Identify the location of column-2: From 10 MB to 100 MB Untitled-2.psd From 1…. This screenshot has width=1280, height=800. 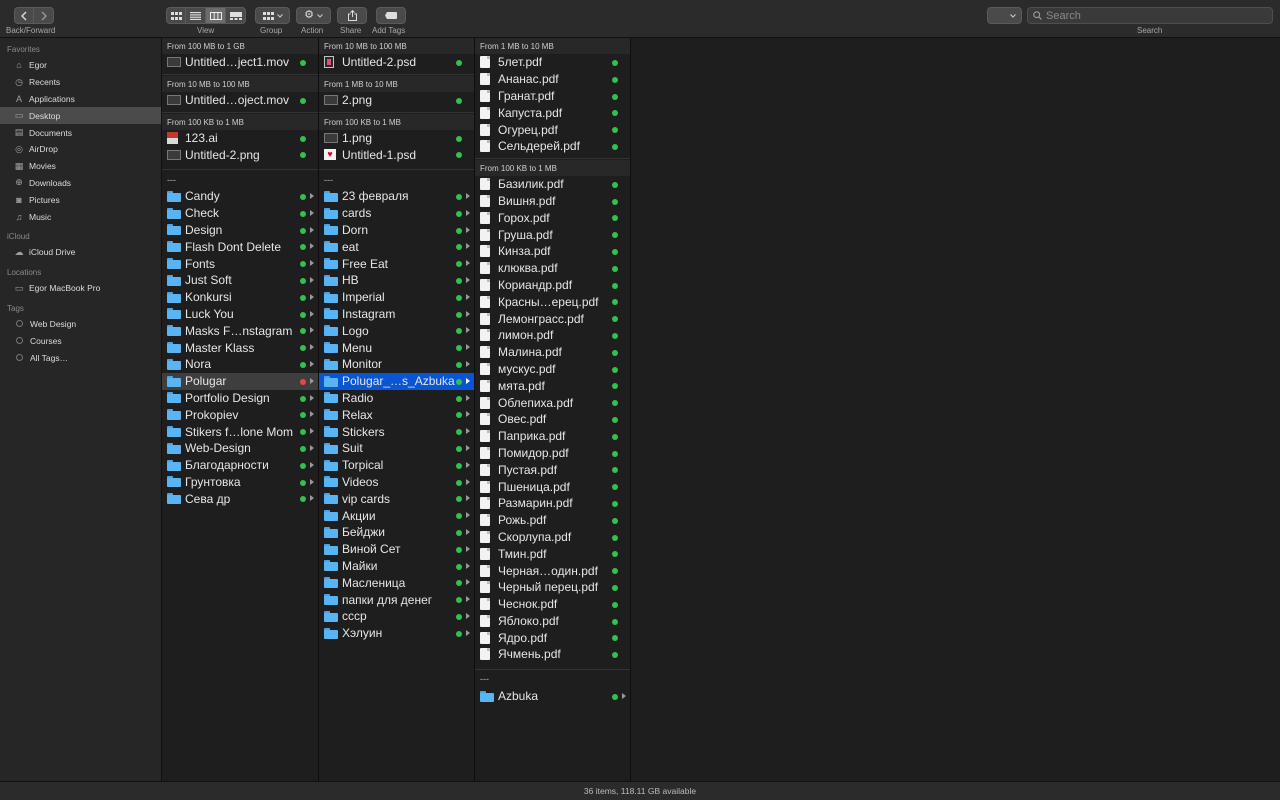
(397, 409).